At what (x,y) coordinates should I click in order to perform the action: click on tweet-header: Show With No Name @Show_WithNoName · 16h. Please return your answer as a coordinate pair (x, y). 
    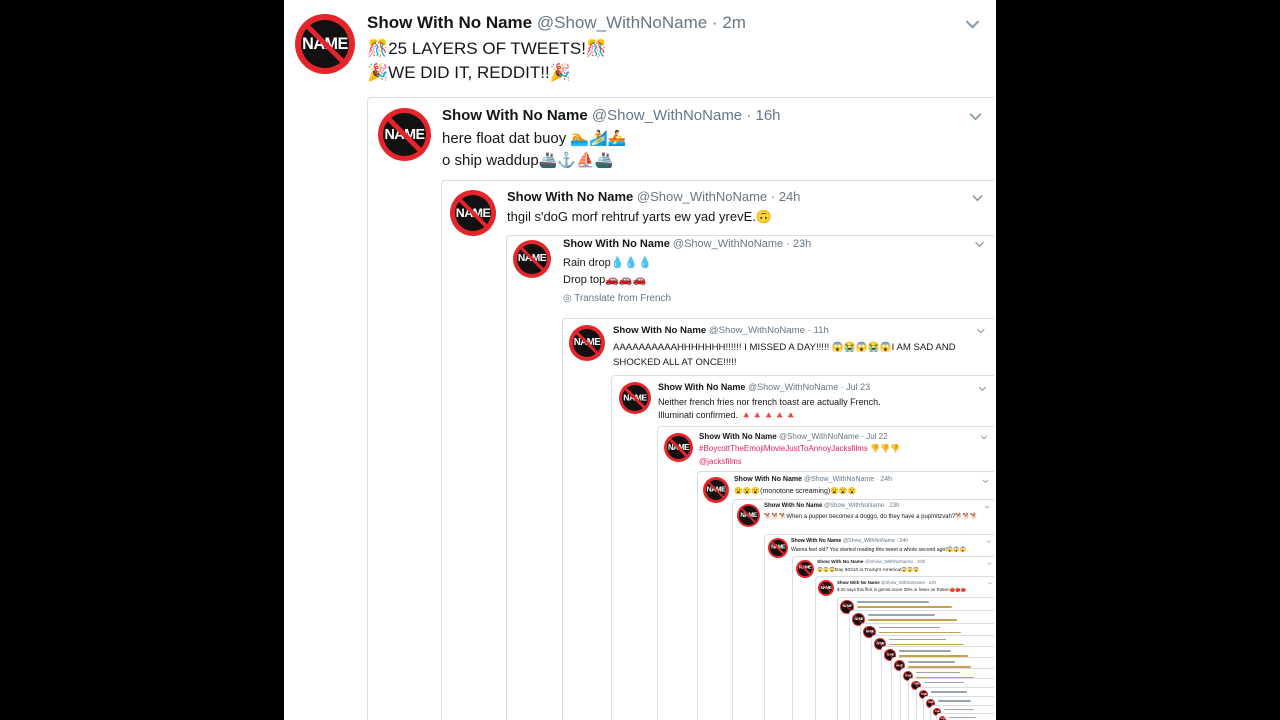
    Looking at the image, I should click on (611, 115).